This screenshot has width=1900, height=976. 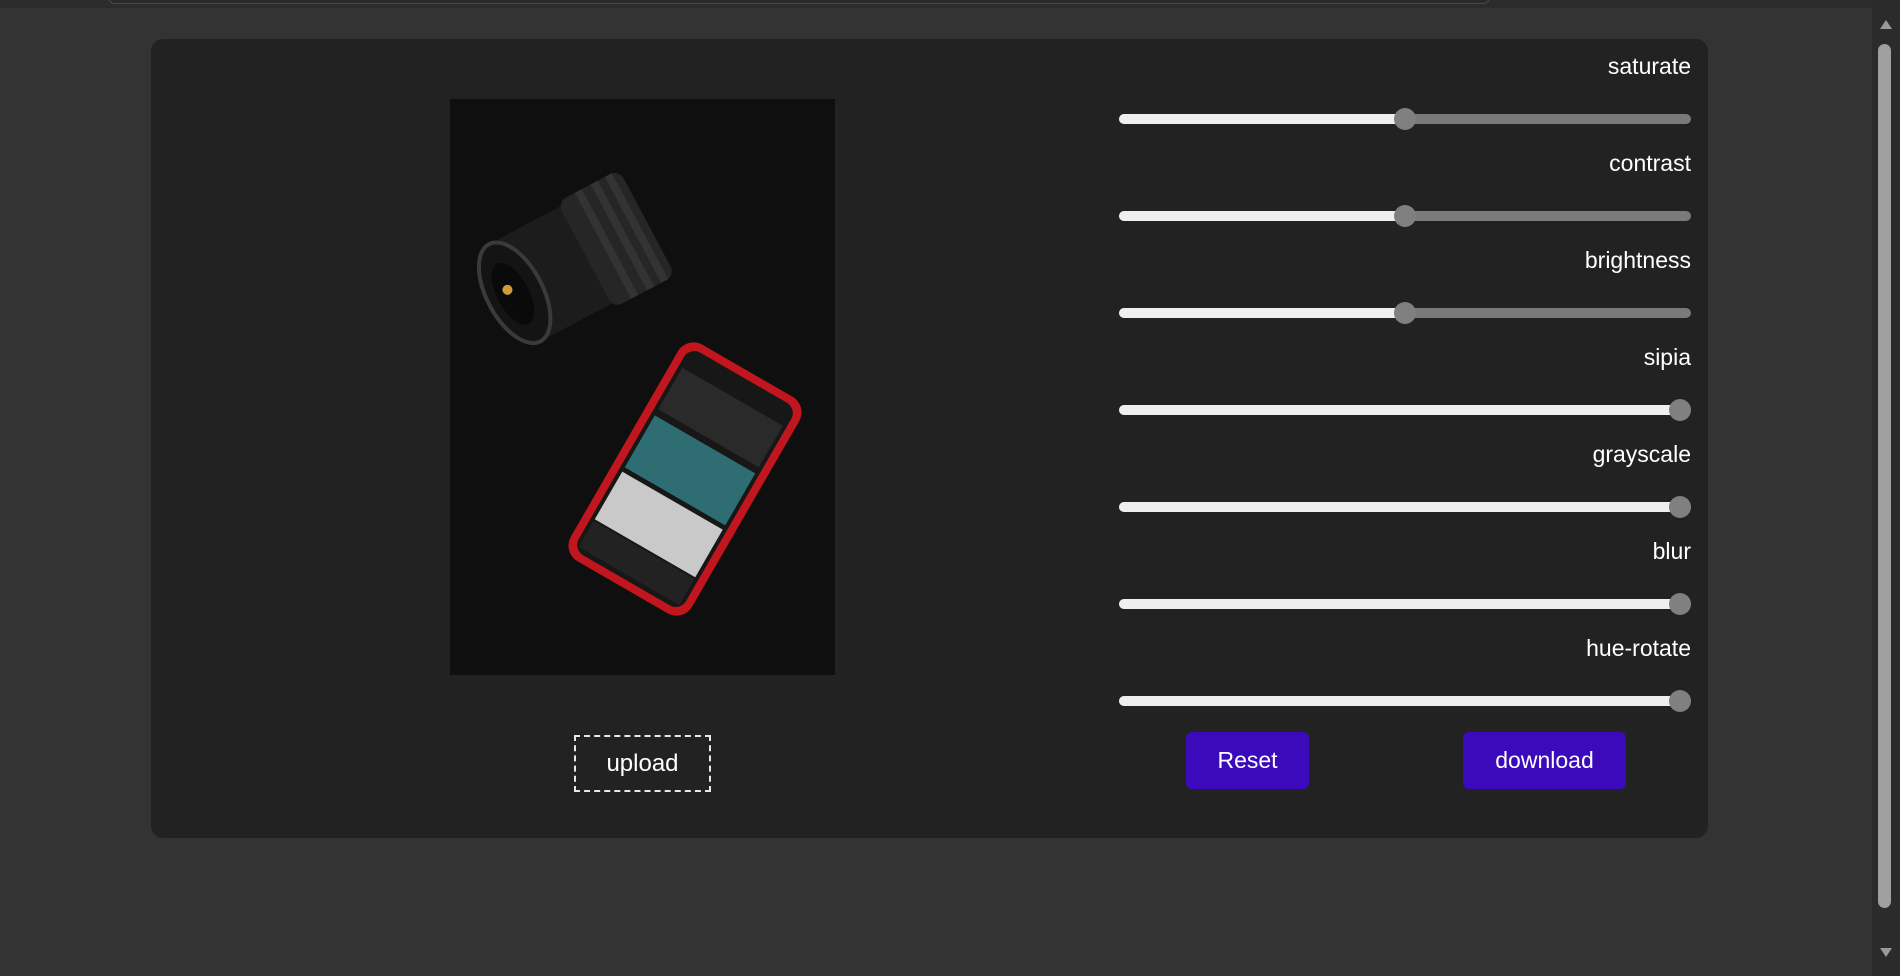 I want to click on browser-top-strip, so click(x=936, y=4).